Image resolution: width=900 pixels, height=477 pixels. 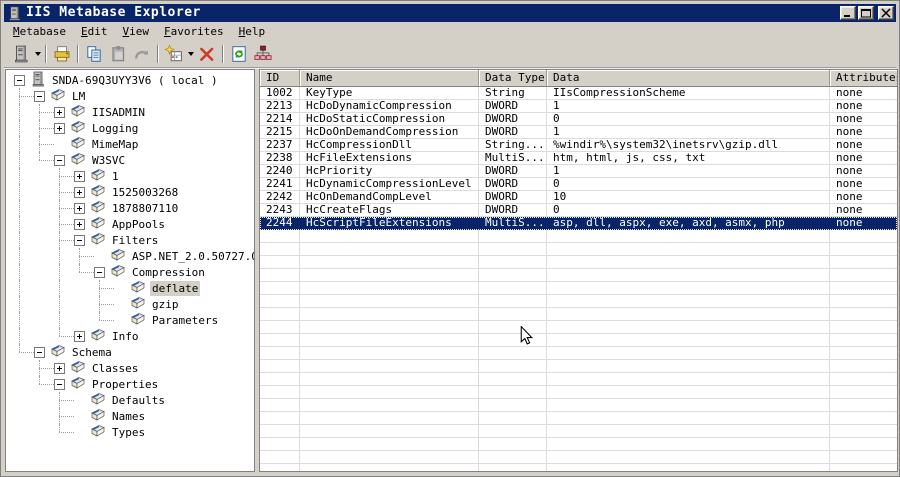 What do you see at coordinates (513, 78) in the screenshot?
I see `column-header-data-type: Data Type` at bounding box center [513, 78].